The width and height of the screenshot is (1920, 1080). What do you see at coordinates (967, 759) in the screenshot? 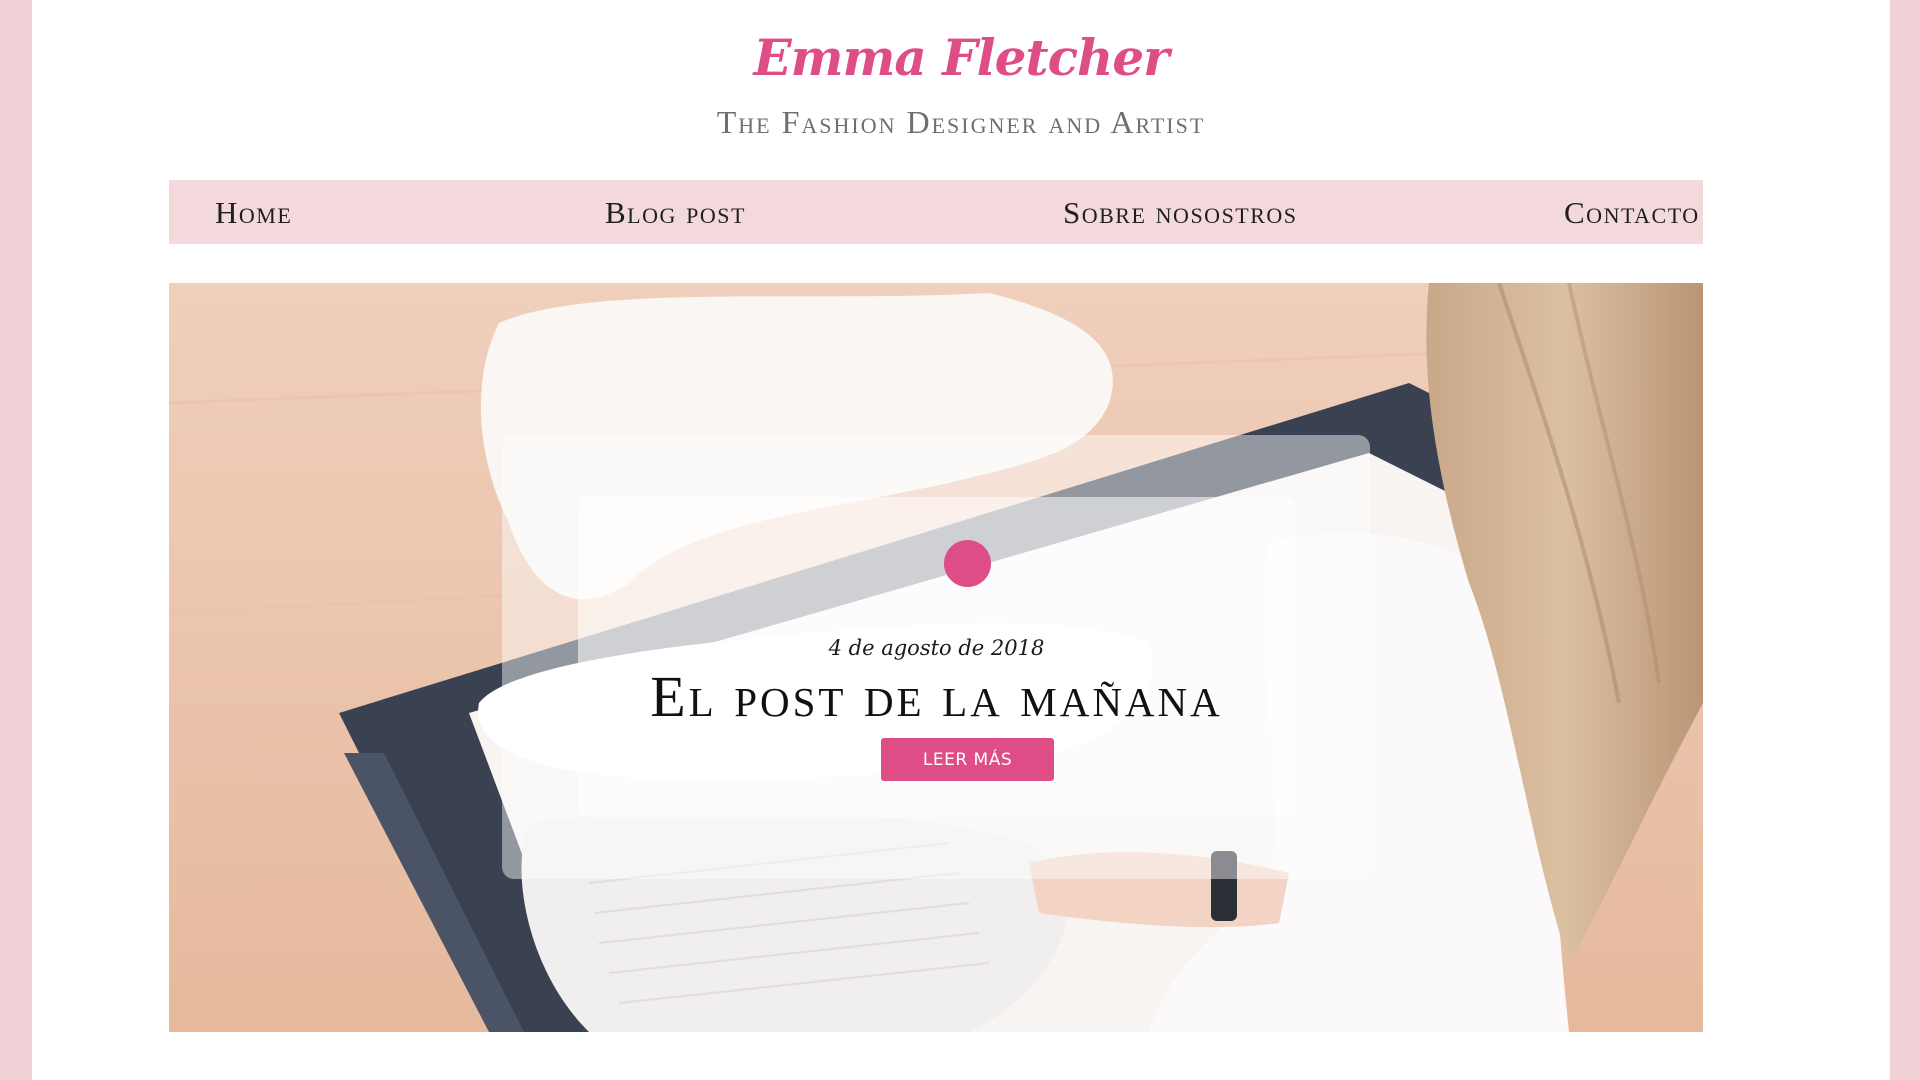
I see `read-more-button: LEER MÁS` at bounding box center [967, 759].